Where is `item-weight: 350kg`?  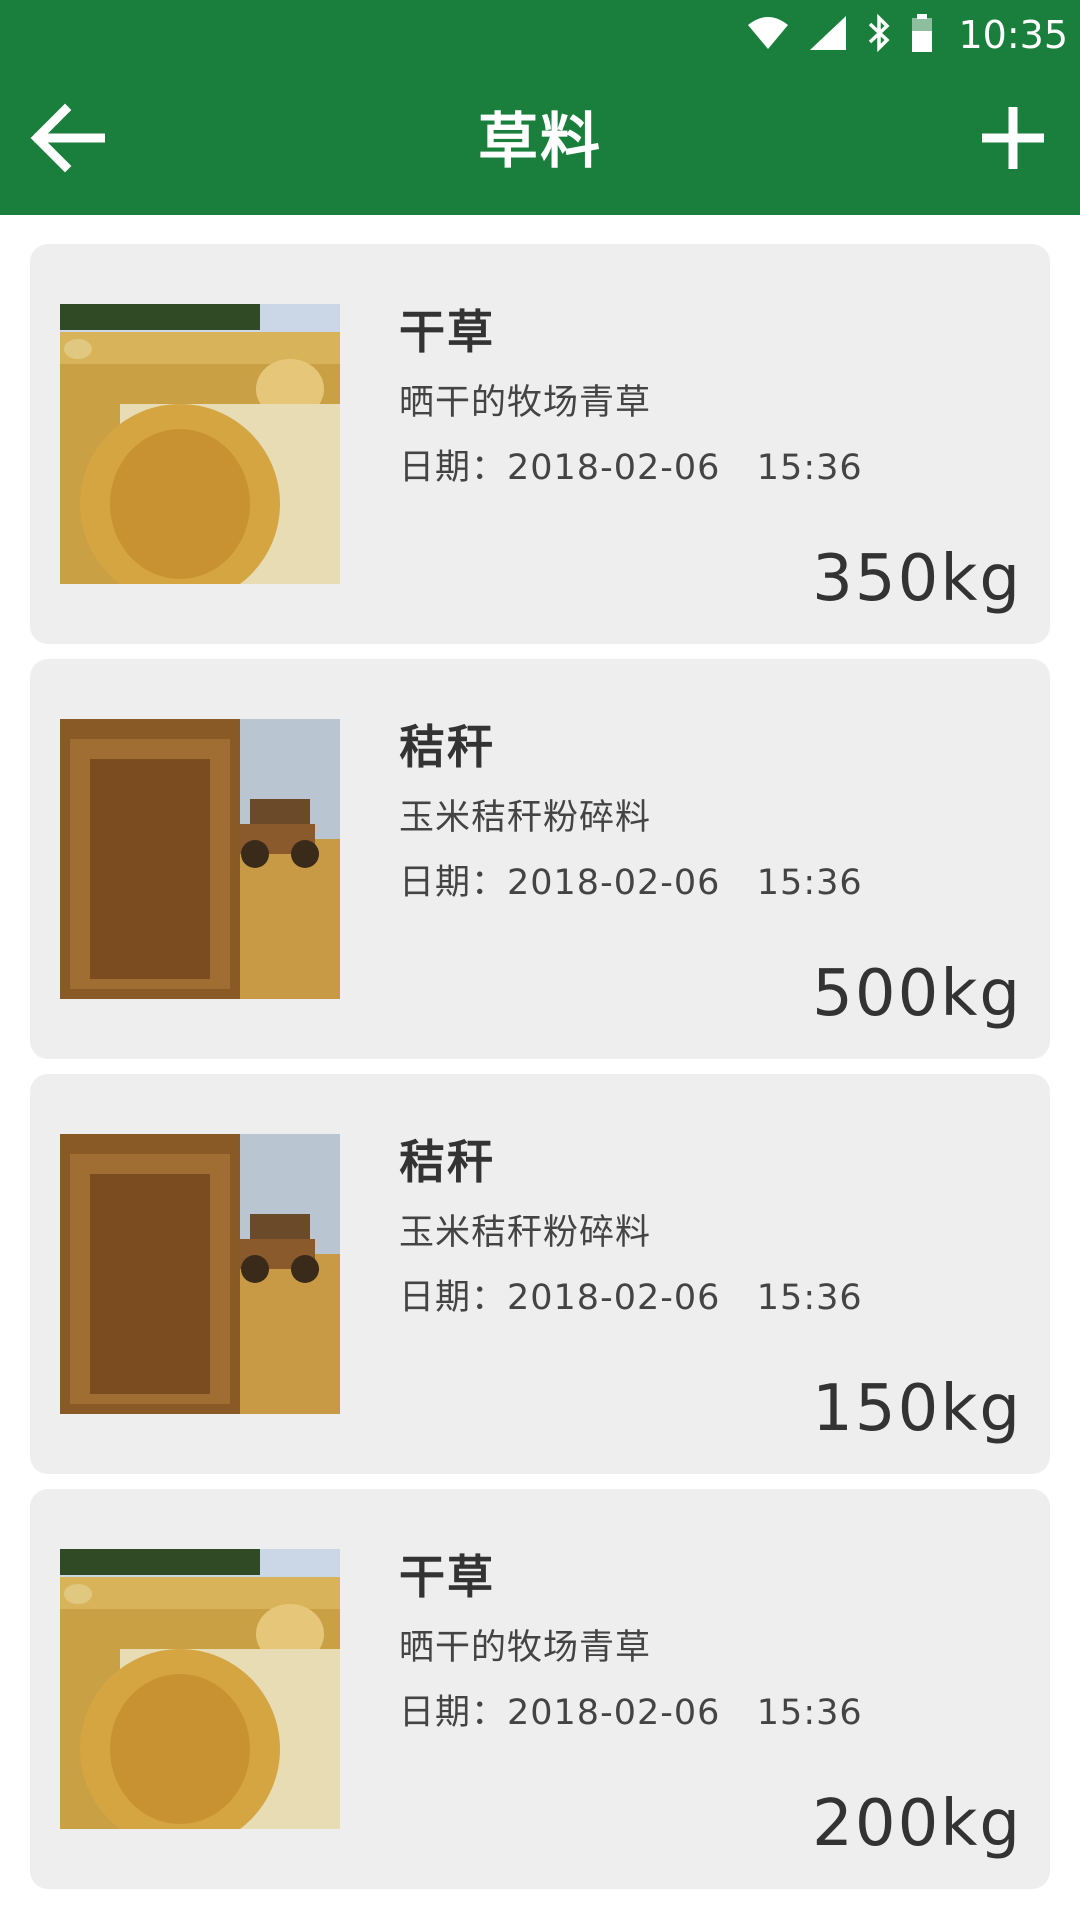 item-weight: 350kg is located at coordinates (917, 579).